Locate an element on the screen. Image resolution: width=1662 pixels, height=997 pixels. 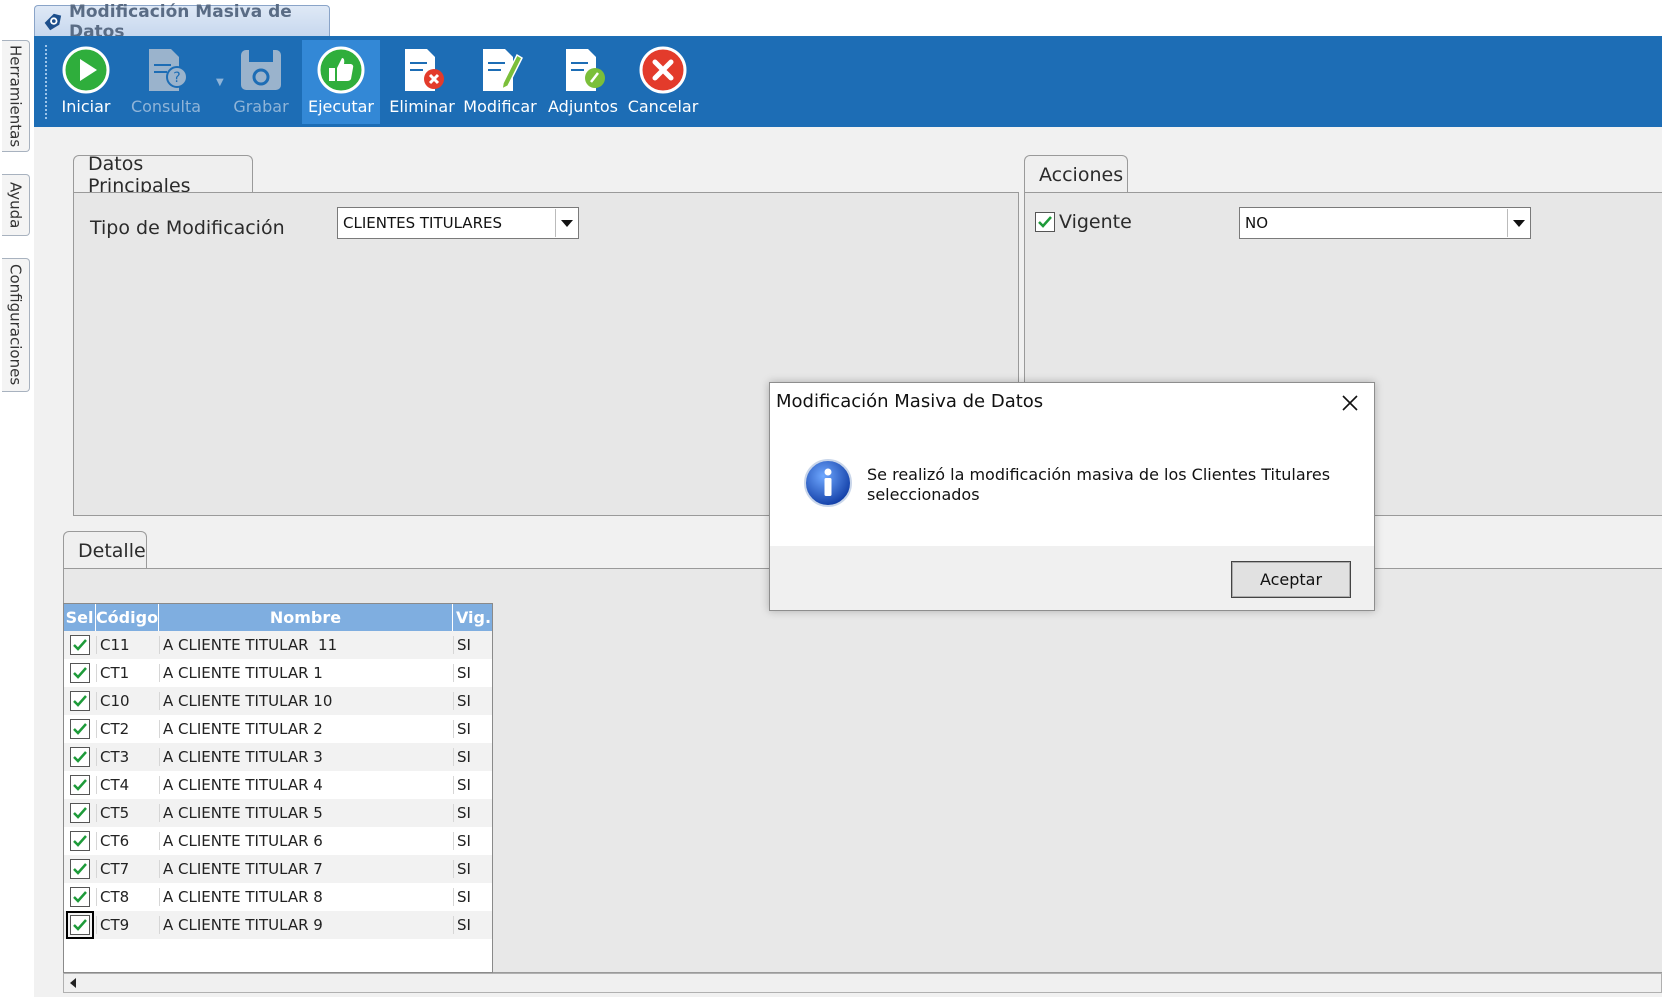
tipo-modificacion-dropdown-icon is located at coordinates (566, 223).